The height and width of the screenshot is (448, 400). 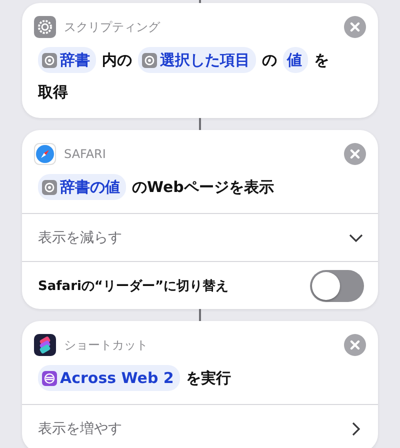 What do you see at coordinates (117, 60) in the screenshot?
I see `action-text: 内の` at bounding box center [117, 60].